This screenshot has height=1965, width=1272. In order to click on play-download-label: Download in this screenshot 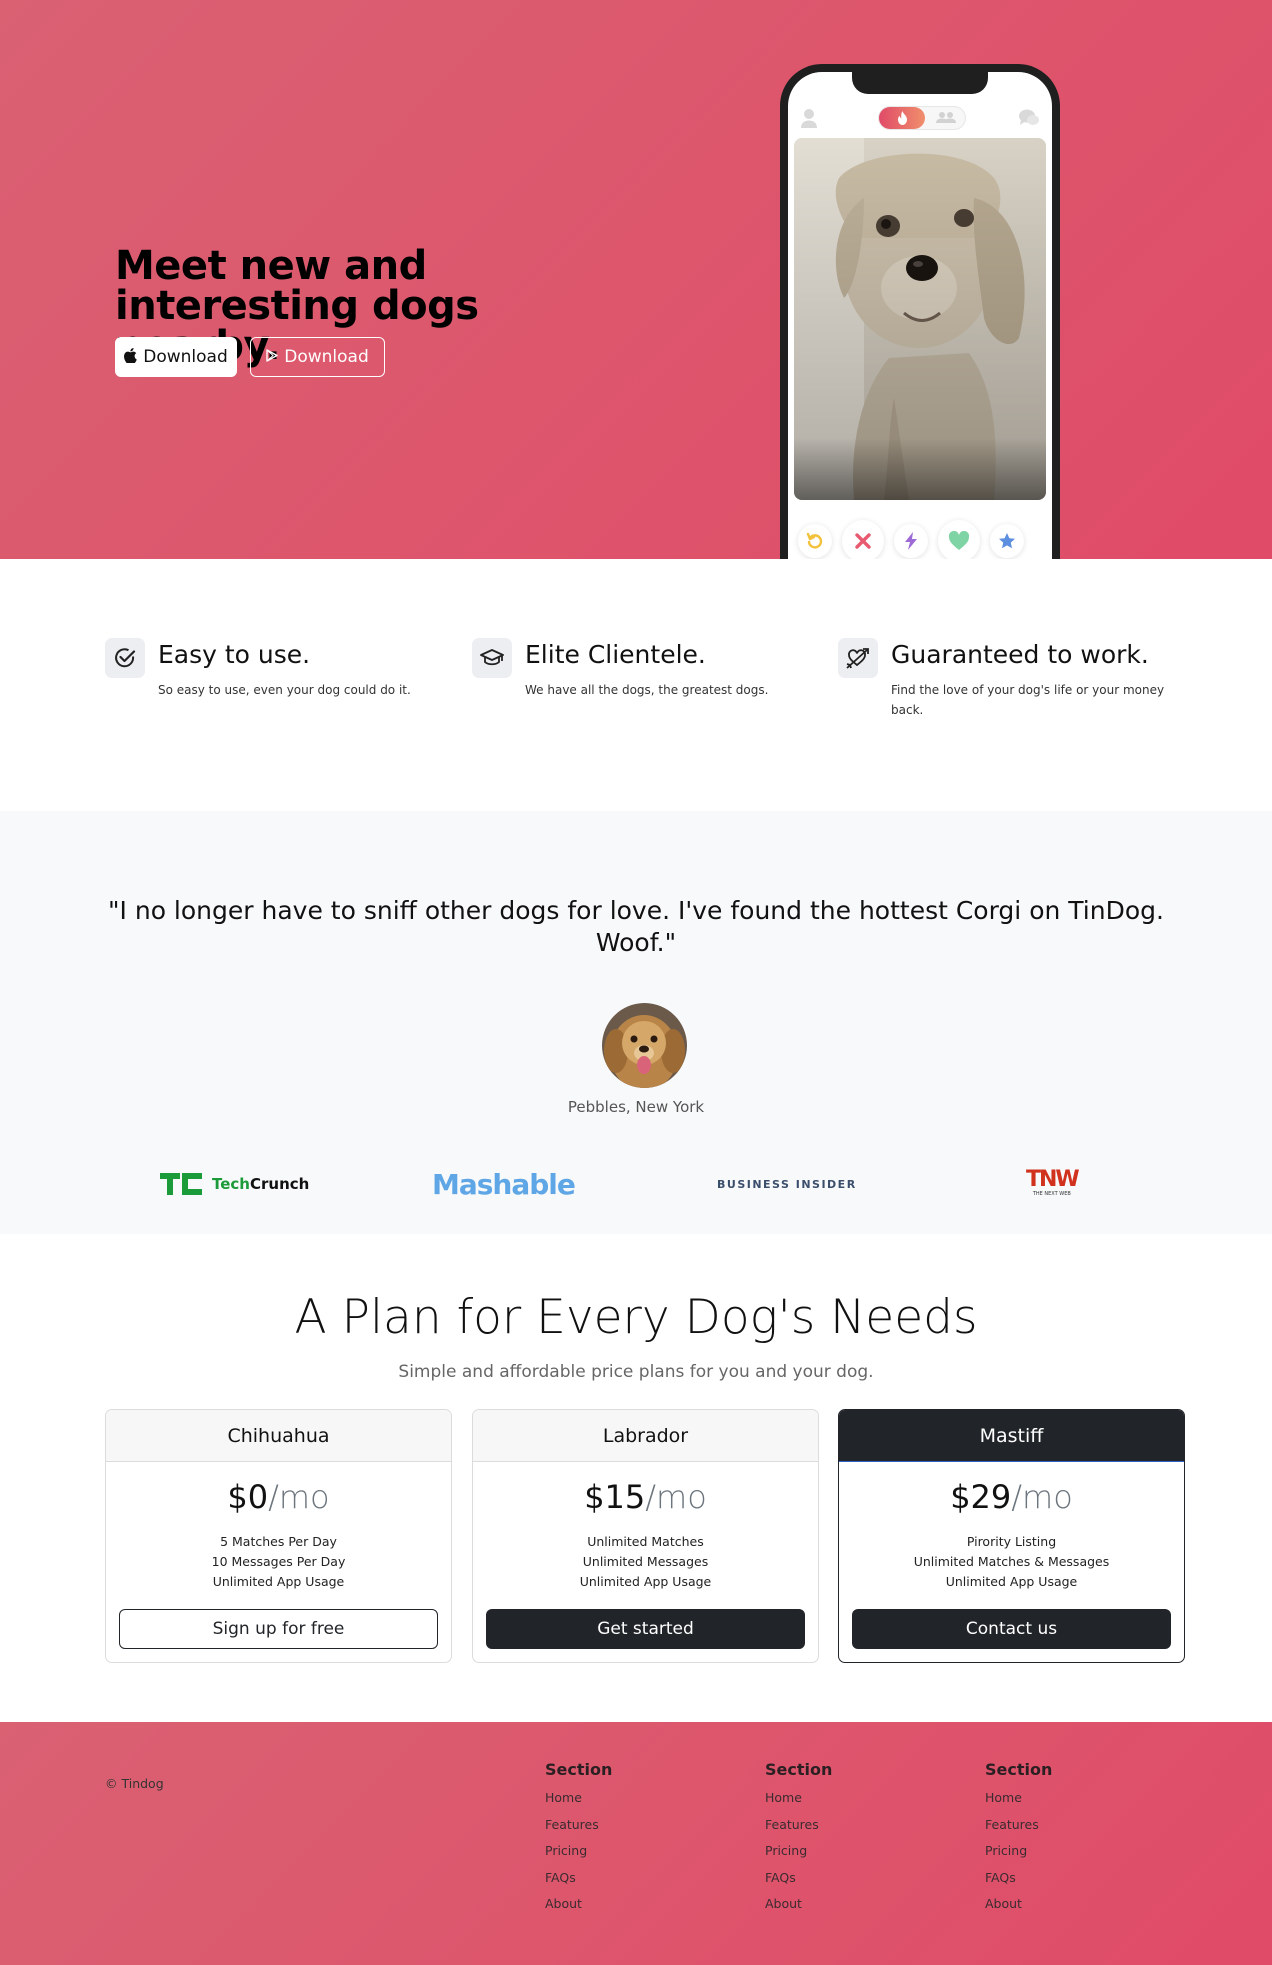, I will do `click(326, 357)`.